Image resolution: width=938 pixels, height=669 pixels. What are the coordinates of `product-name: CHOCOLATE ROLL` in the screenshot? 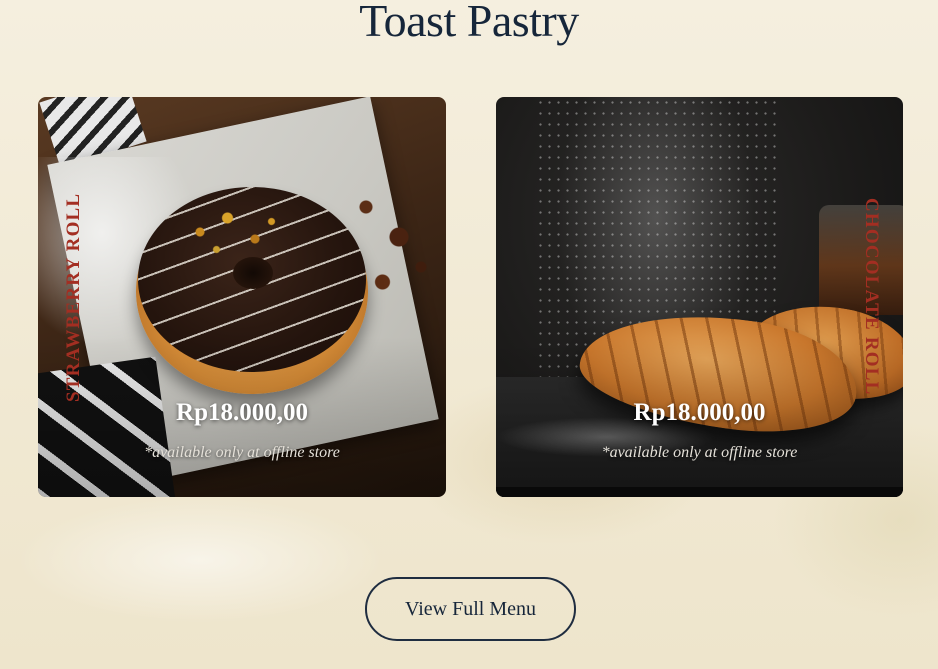 It's located at (871, 297).